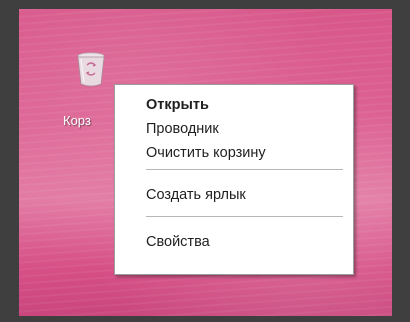  What do you see at coordinates (234, 195) in the screenshot?
I see `menu-item-create-shortcut: Создать ярлык` at bounding box center [234, 195].